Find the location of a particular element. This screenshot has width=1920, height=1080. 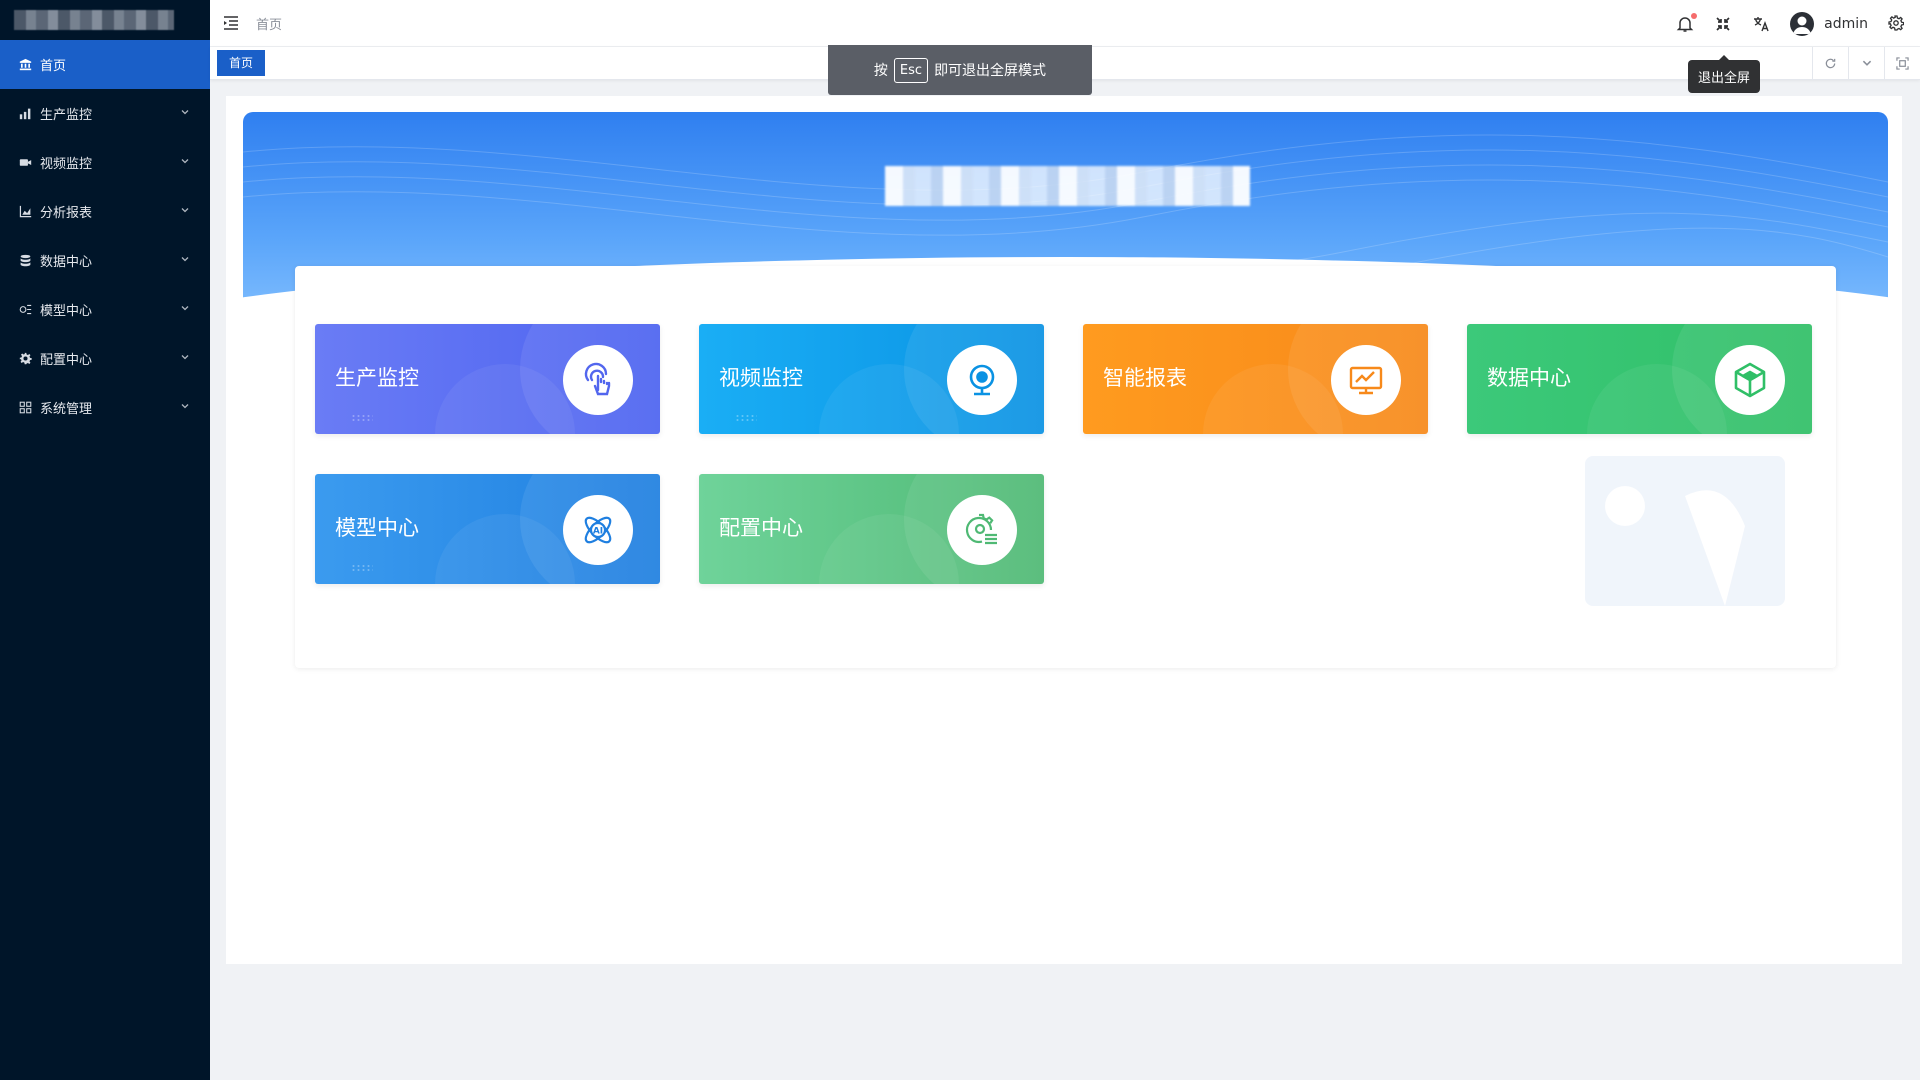

tile-label: 视频监控 is located at coordinates (761, 378).